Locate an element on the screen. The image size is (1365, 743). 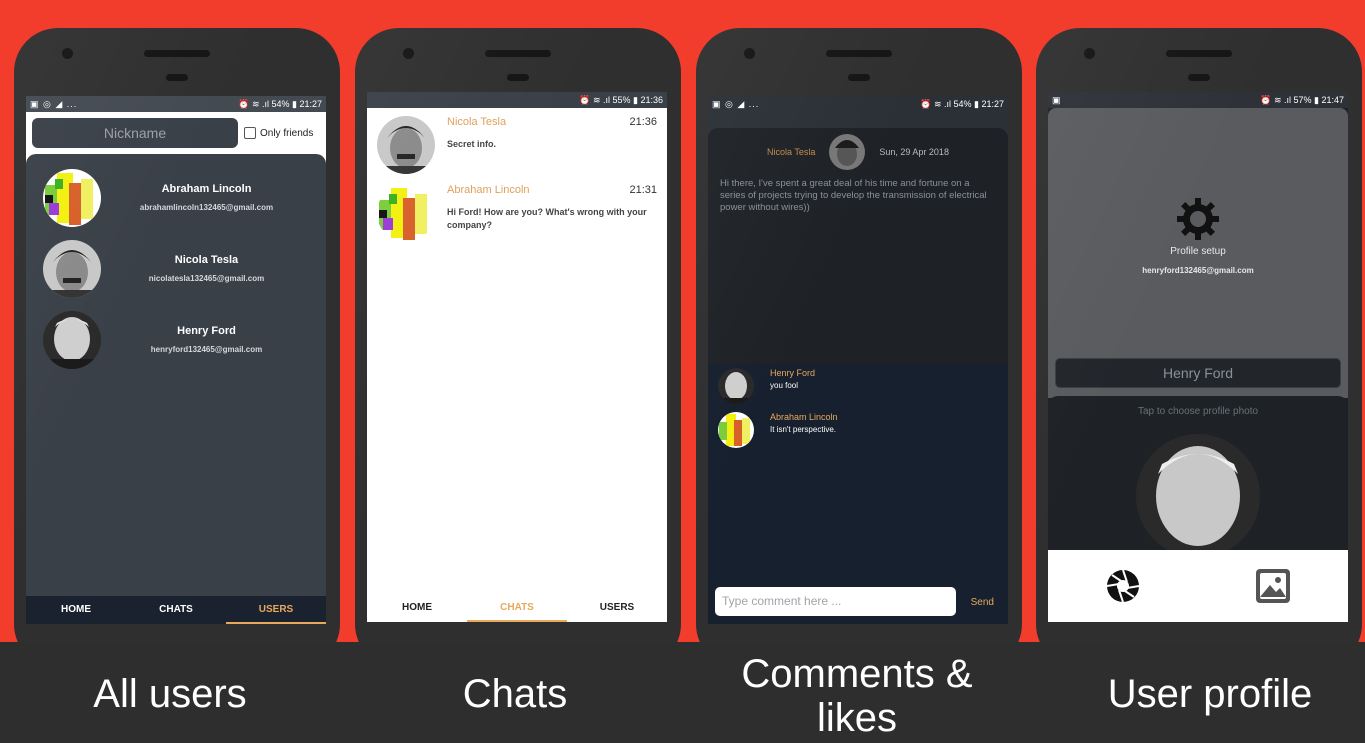
tap-hint: Tap to choose profile photo is located at coordinates (1198, 411).